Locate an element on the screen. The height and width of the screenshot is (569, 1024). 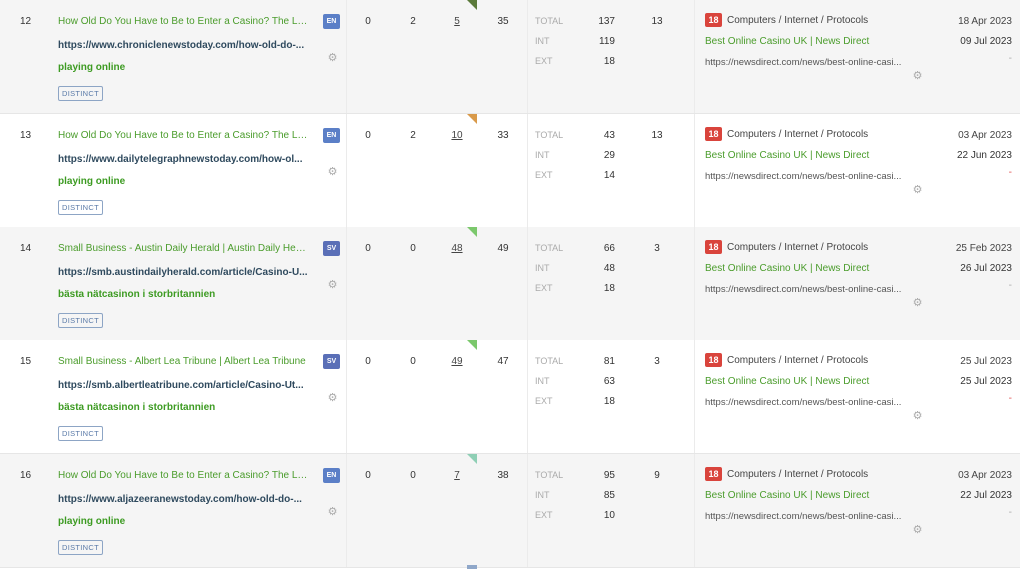
metric-3-link: 10 is located at coordinates (457, 135).